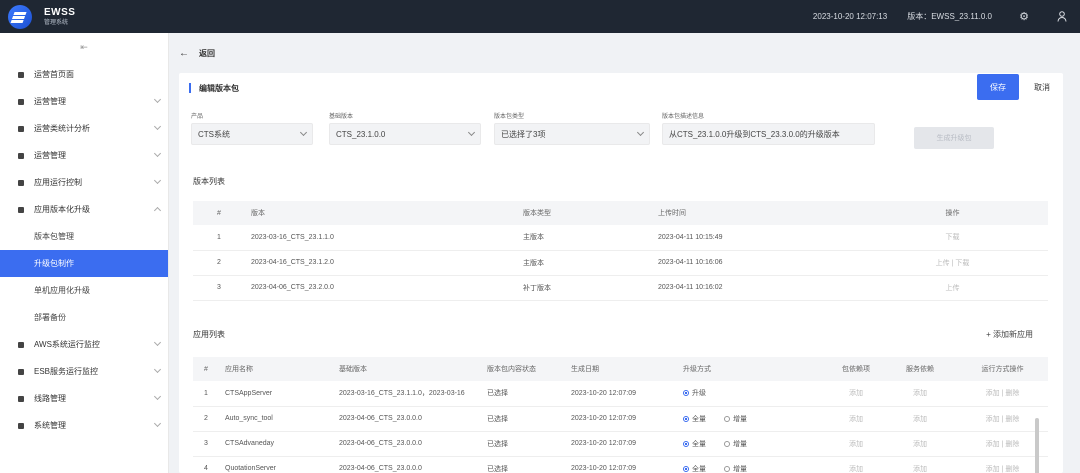 The image size is (1080, 473). What do you see at coordinates (50, 398) in the screenshot?
I see `sidebar-item-label: 线路管理` at bounding box center [50, 398].